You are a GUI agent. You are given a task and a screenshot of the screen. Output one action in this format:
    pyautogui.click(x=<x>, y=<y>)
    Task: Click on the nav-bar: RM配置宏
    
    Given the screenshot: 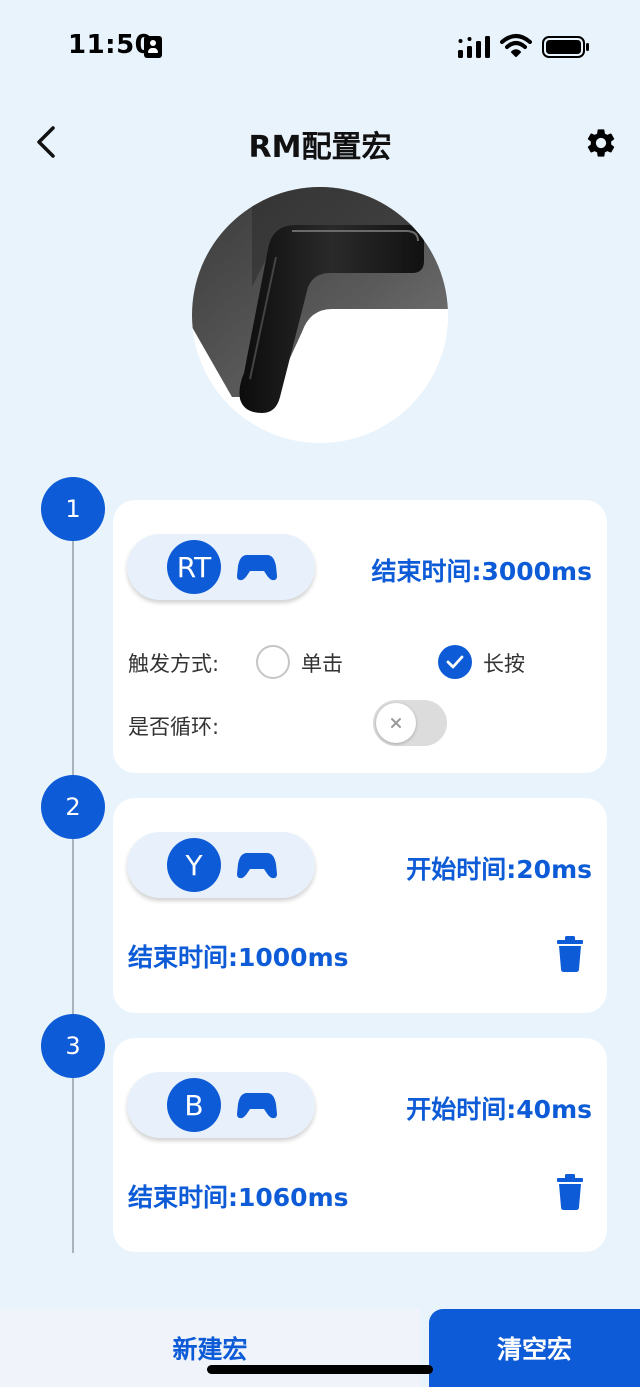 What is the action you would take?
    pyautogui.click(x=320, y=142)
    